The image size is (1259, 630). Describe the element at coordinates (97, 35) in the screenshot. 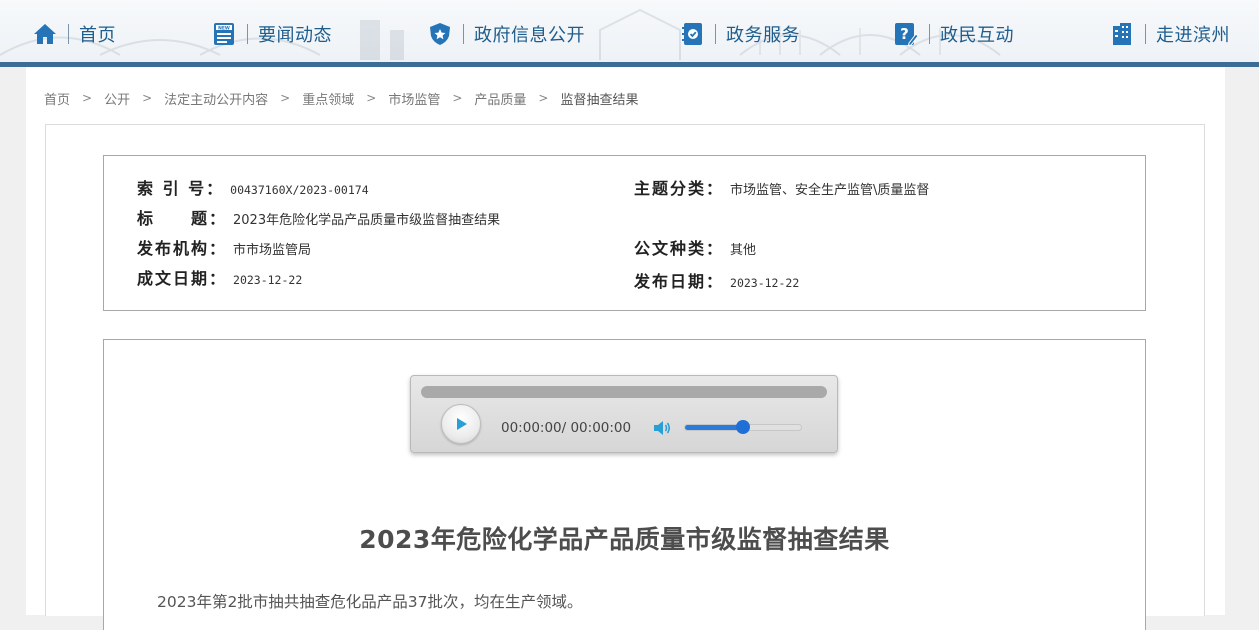

I see `nav-label: 首页` at that location.